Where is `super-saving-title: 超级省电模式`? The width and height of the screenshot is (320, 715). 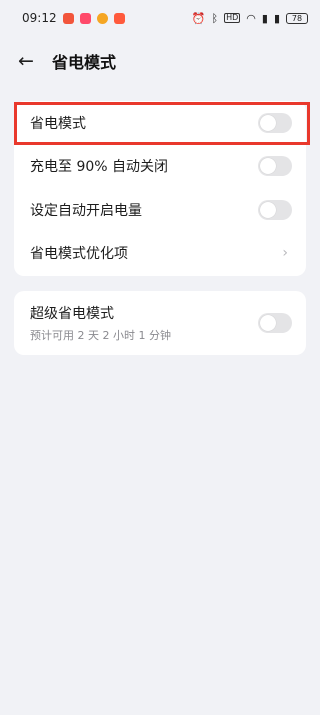 super-saving-title: 超级省电模式 is located at coordinates (72, 314).